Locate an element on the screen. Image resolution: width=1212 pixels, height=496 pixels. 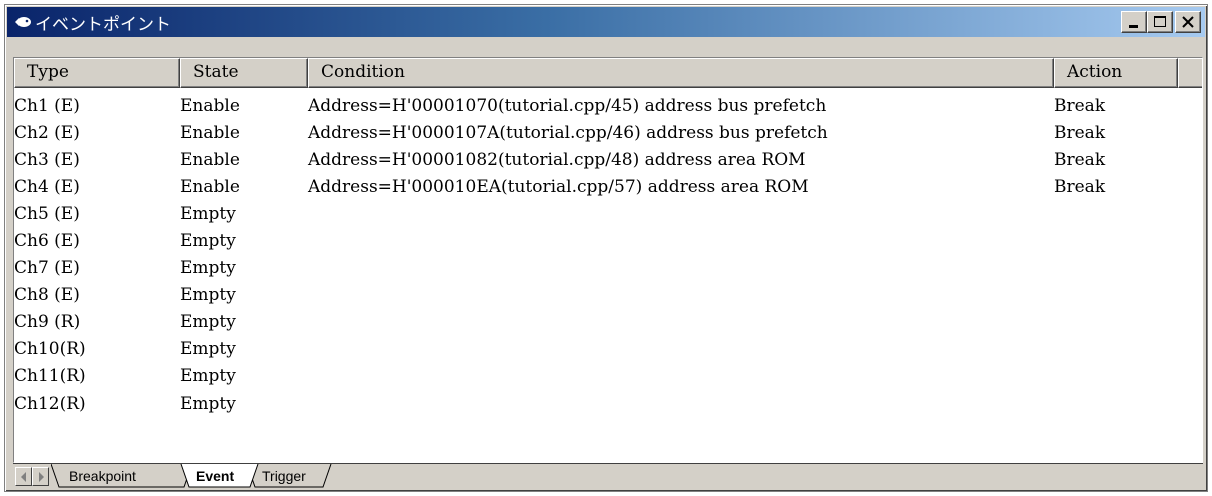
row-type: Ch6 (E) is located at coordinates (47, 241).